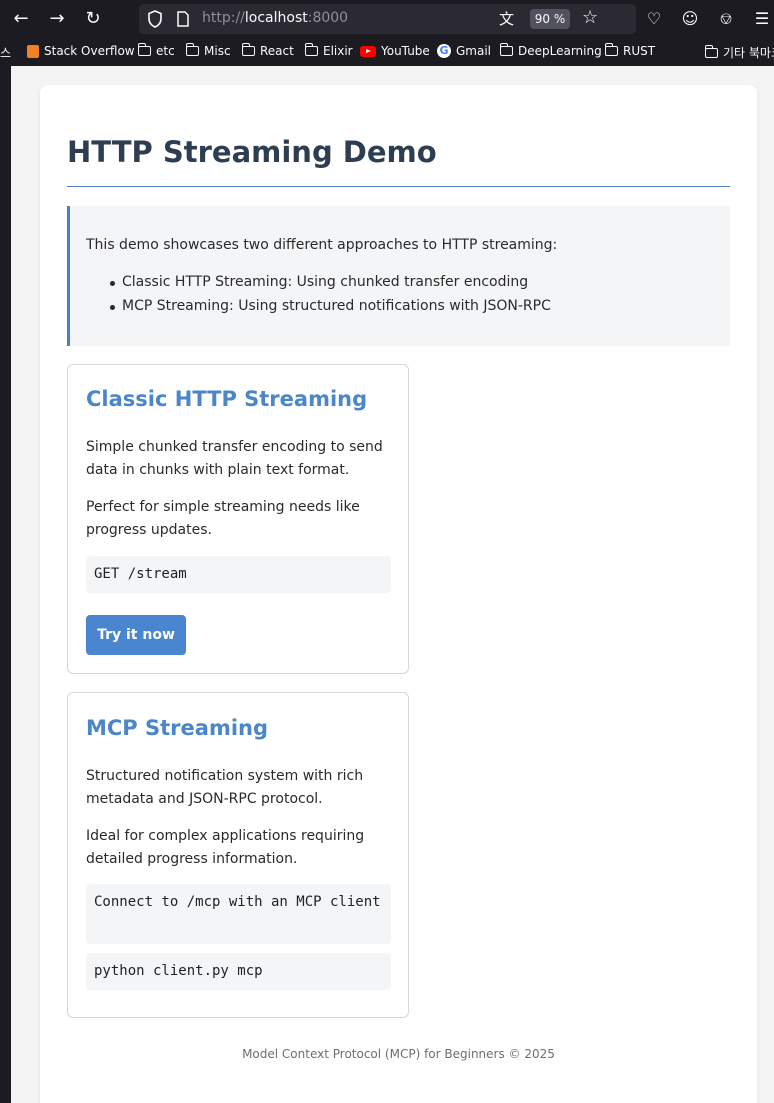 The width and height of the screenshot is (774, 1103). Describe the element at coordinates (506, 18) in the screenshot. I see `translate-icon: 文` at that location.